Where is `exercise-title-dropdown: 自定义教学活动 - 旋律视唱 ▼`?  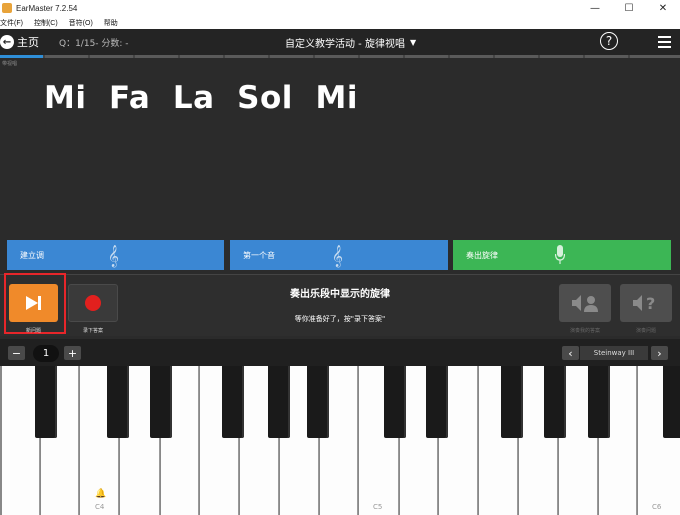 exercise-title-dropdown: 自定义教学活动 - 旋律视唱 ▼ is located at coordinates (350, 42).